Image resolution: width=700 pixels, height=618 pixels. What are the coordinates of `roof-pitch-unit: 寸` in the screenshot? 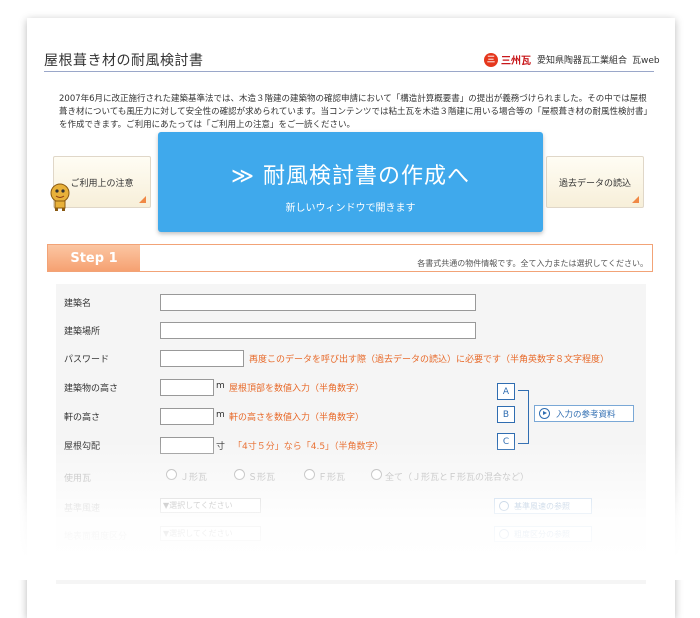 It's located at (221, 447).